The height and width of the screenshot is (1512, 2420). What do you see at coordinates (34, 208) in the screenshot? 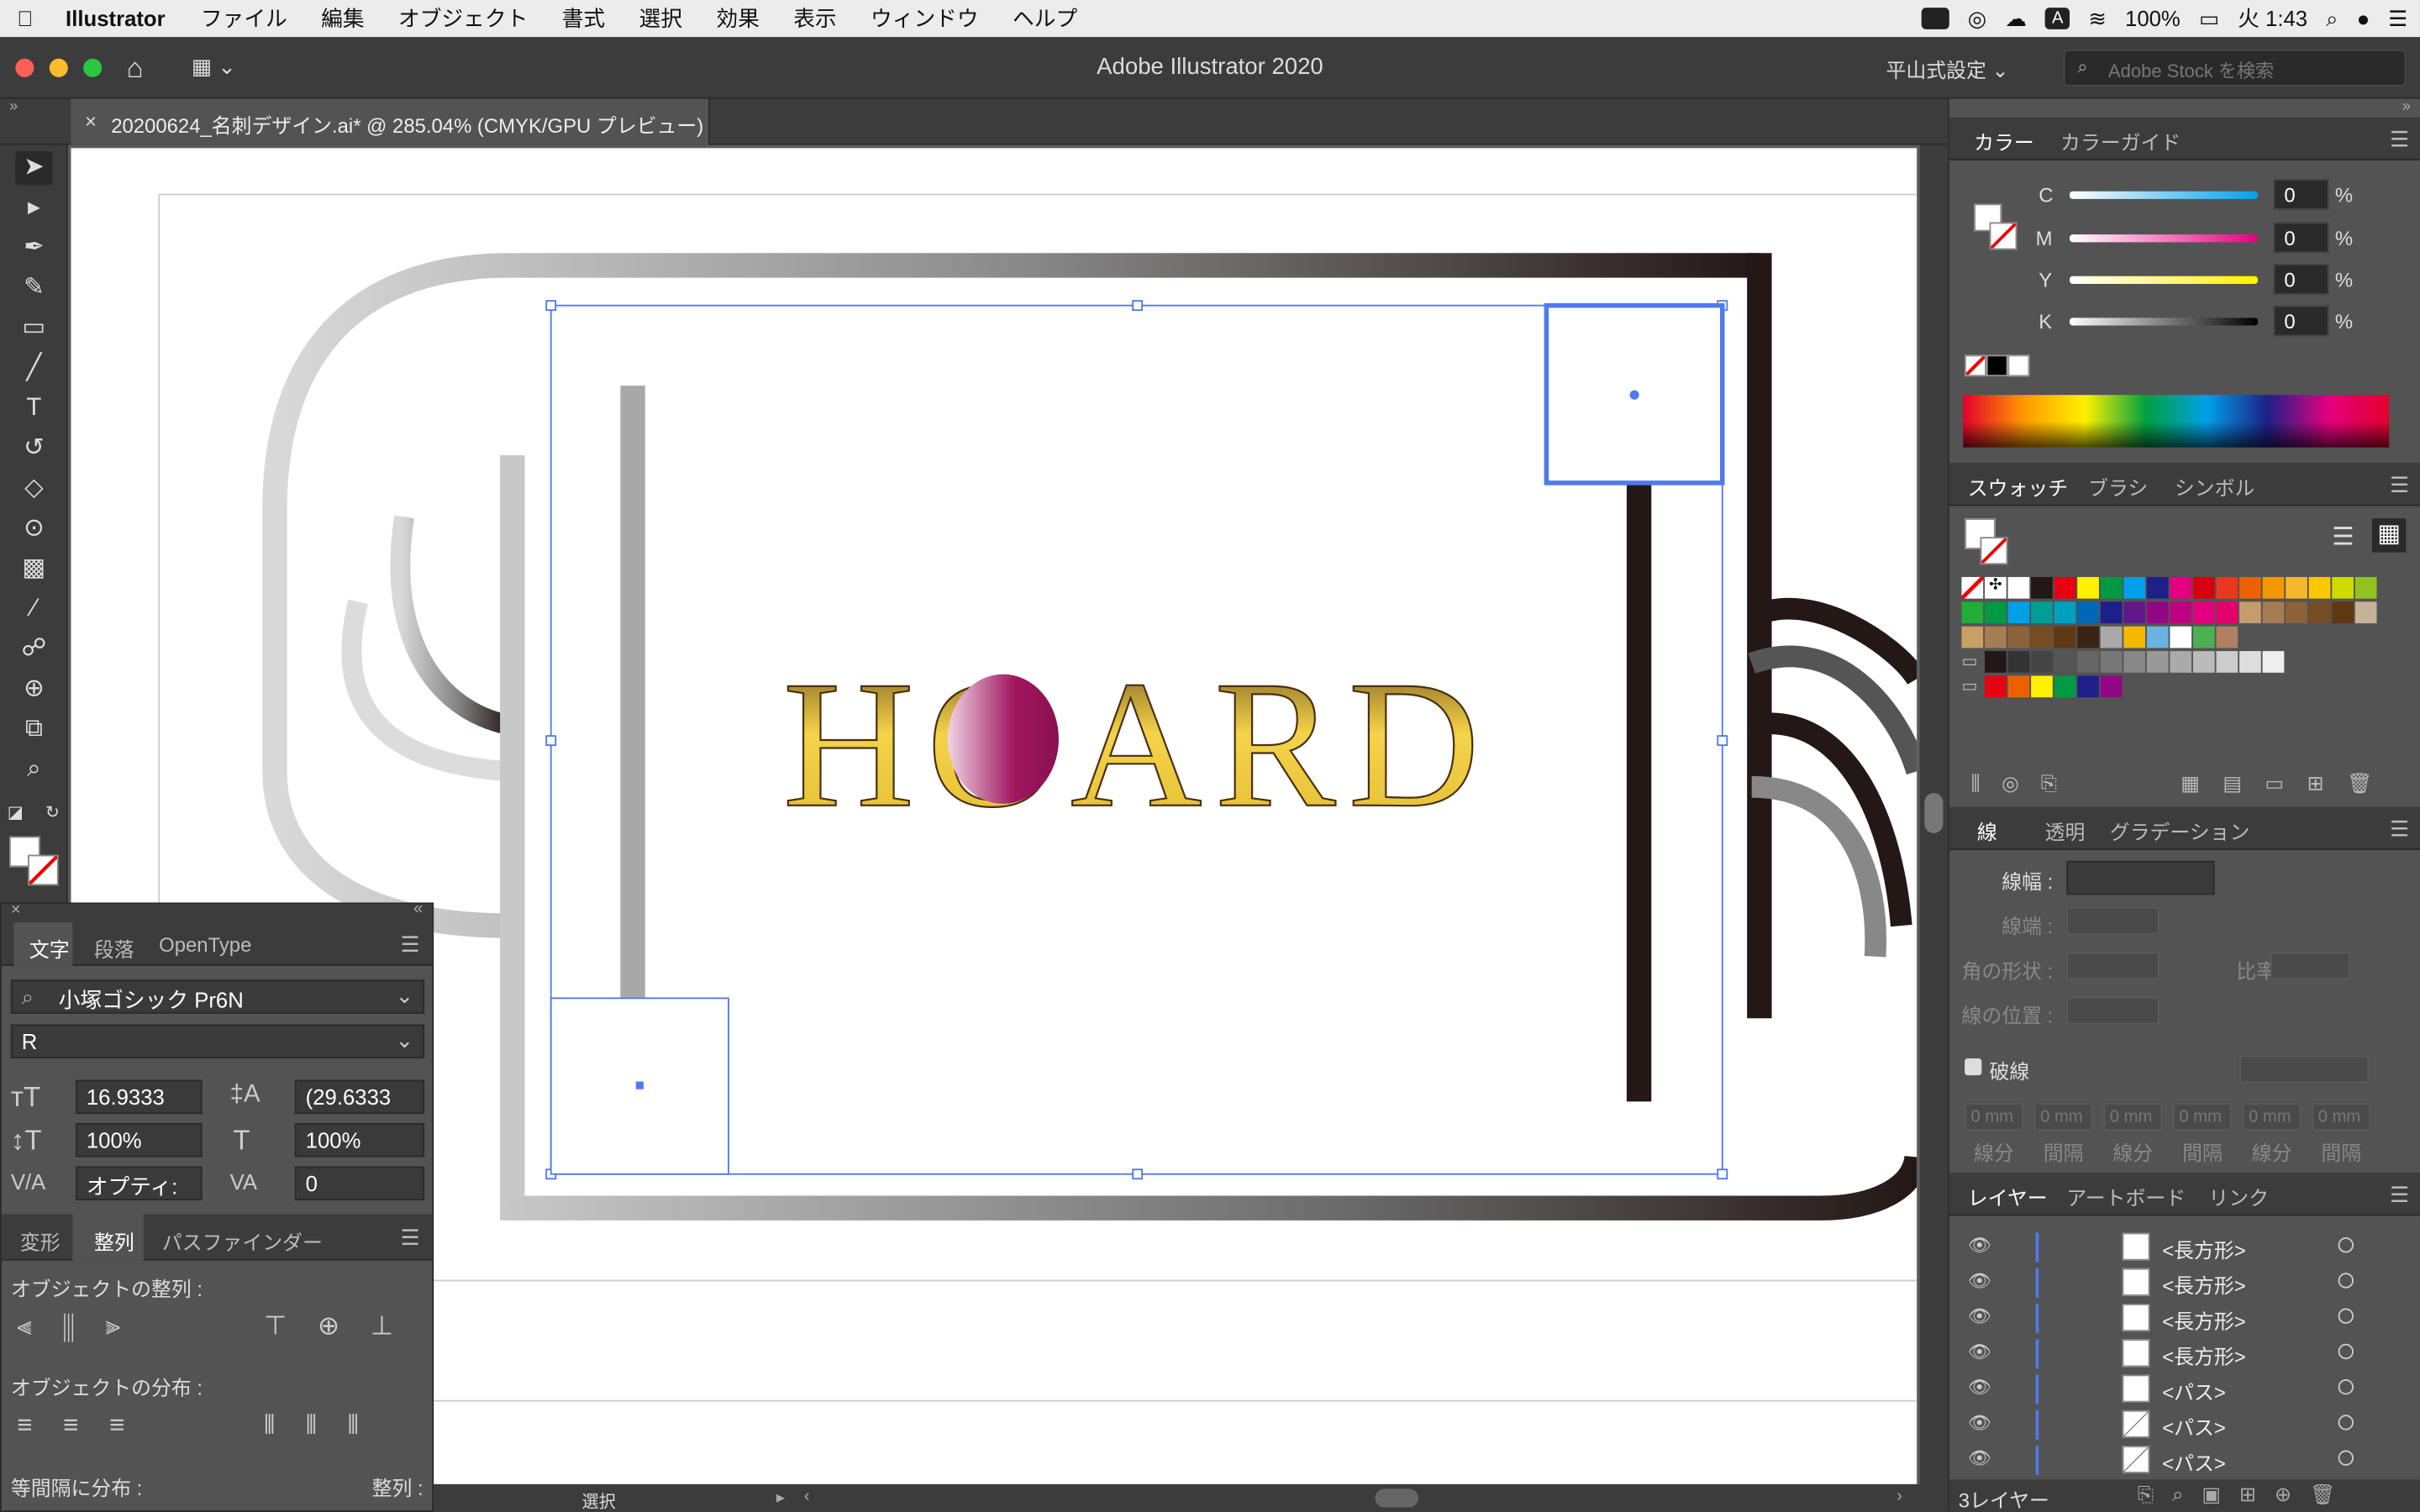
I see `direct-selection-tool-icon: ▸` at bounding box center [34, 208].